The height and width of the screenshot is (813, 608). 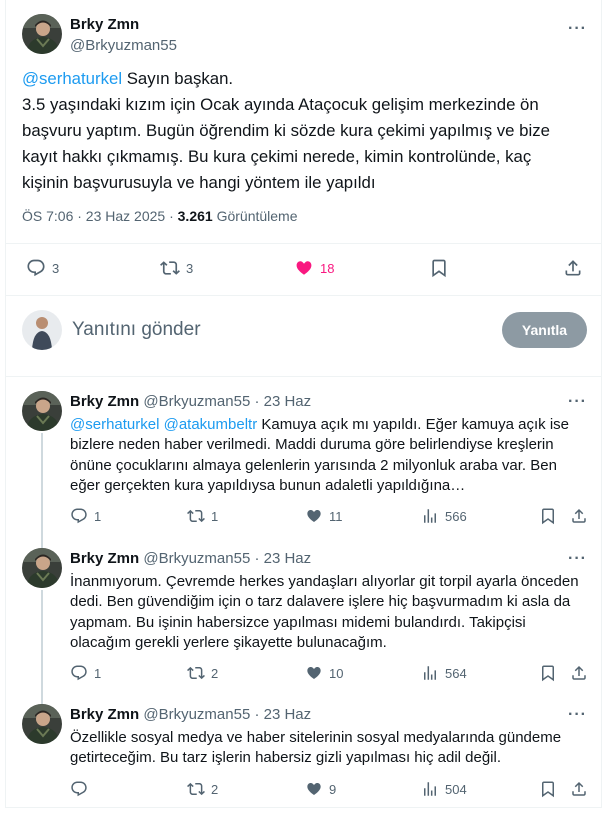 I want to click on author-handle: @Brkyuzman55, so click(x=123, y=45).